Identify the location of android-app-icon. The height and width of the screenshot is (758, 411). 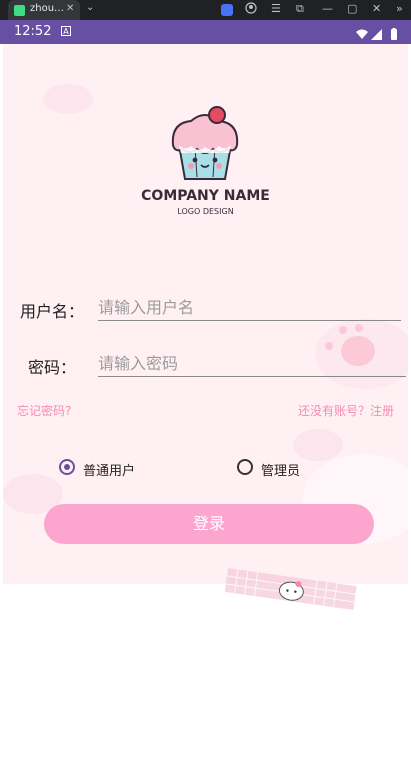
(19, 10).